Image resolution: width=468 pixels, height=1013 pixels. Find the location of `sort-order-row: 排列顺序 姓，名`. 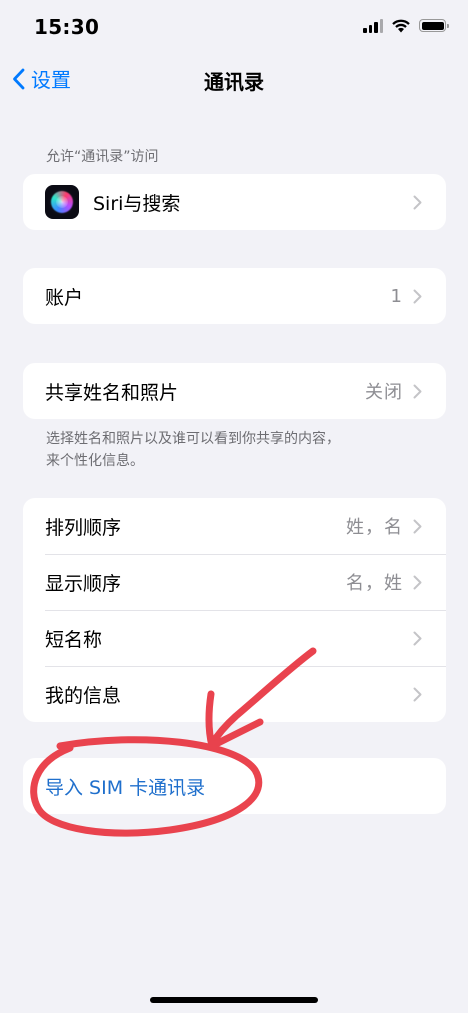

sort-order-row: 排列顺序 姓，名 is located at coordinates (234, 526).